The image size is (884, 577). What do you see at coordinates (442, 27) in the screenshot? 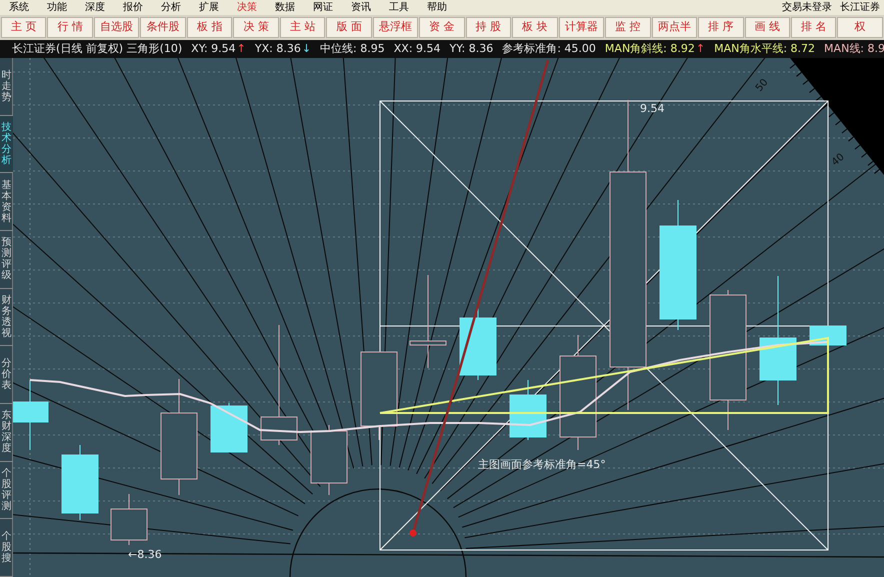
I see `toolbar-button: 资 金` at bounding box center [442, 27].